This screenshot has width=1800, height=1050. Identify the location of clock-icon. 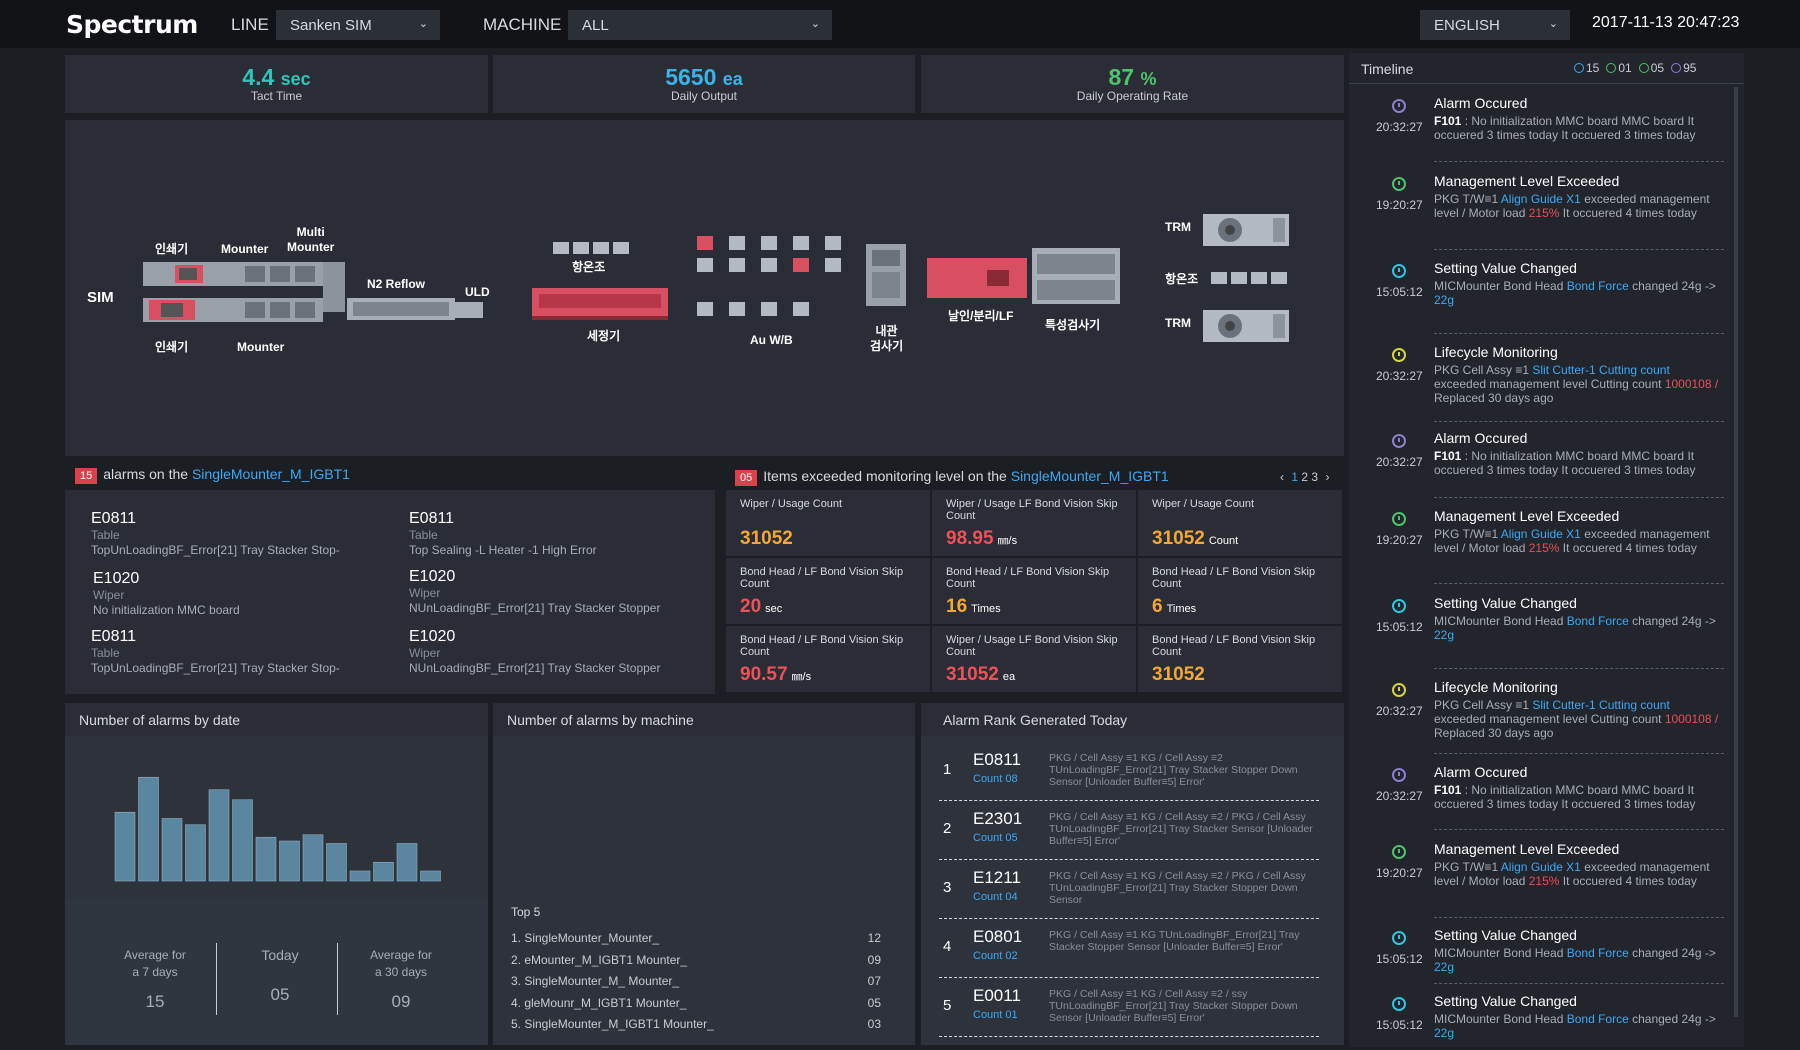
(1579, 68).